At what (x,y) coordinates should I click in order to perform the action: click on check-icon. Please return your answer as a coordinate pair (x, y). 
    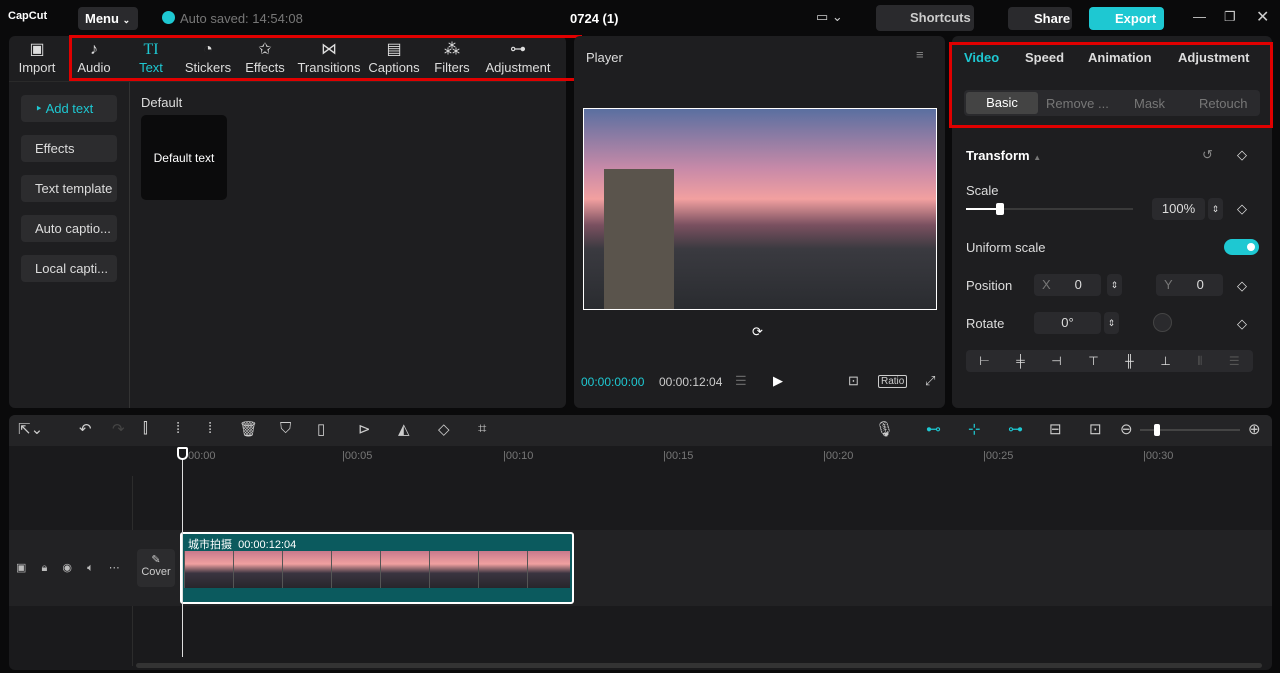
    Looking at the image, I should click on (168, 17).